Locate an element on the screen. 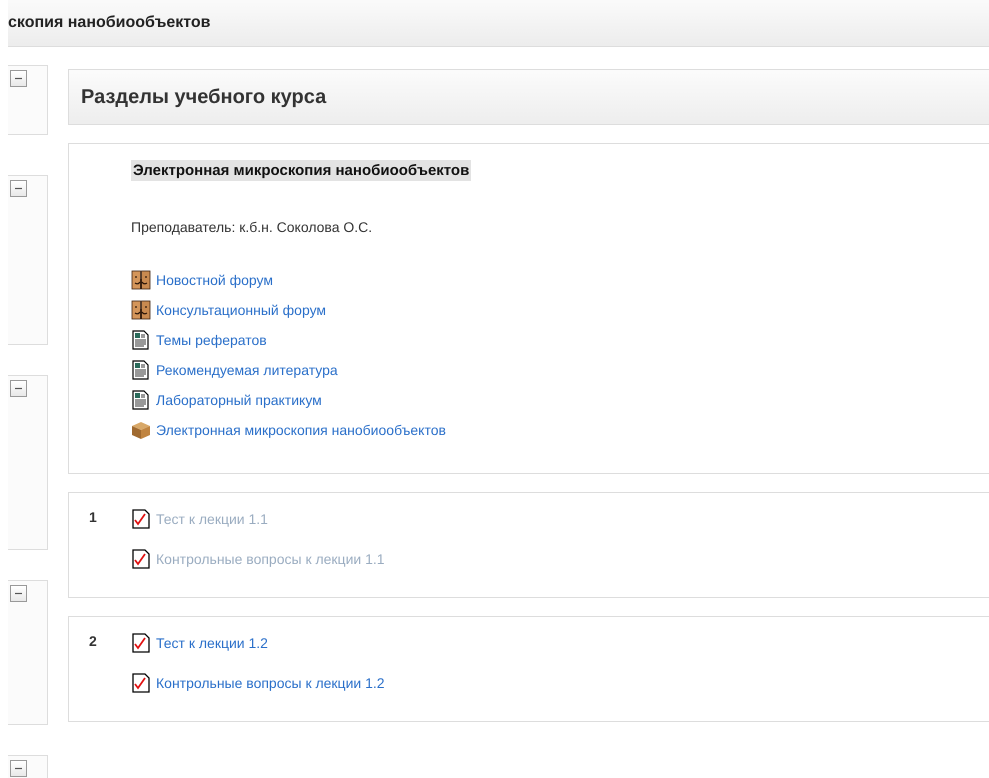  teacher-text: Преподаватель: к.б.н. Соколова О.С. is located at coordinates (252, 227).